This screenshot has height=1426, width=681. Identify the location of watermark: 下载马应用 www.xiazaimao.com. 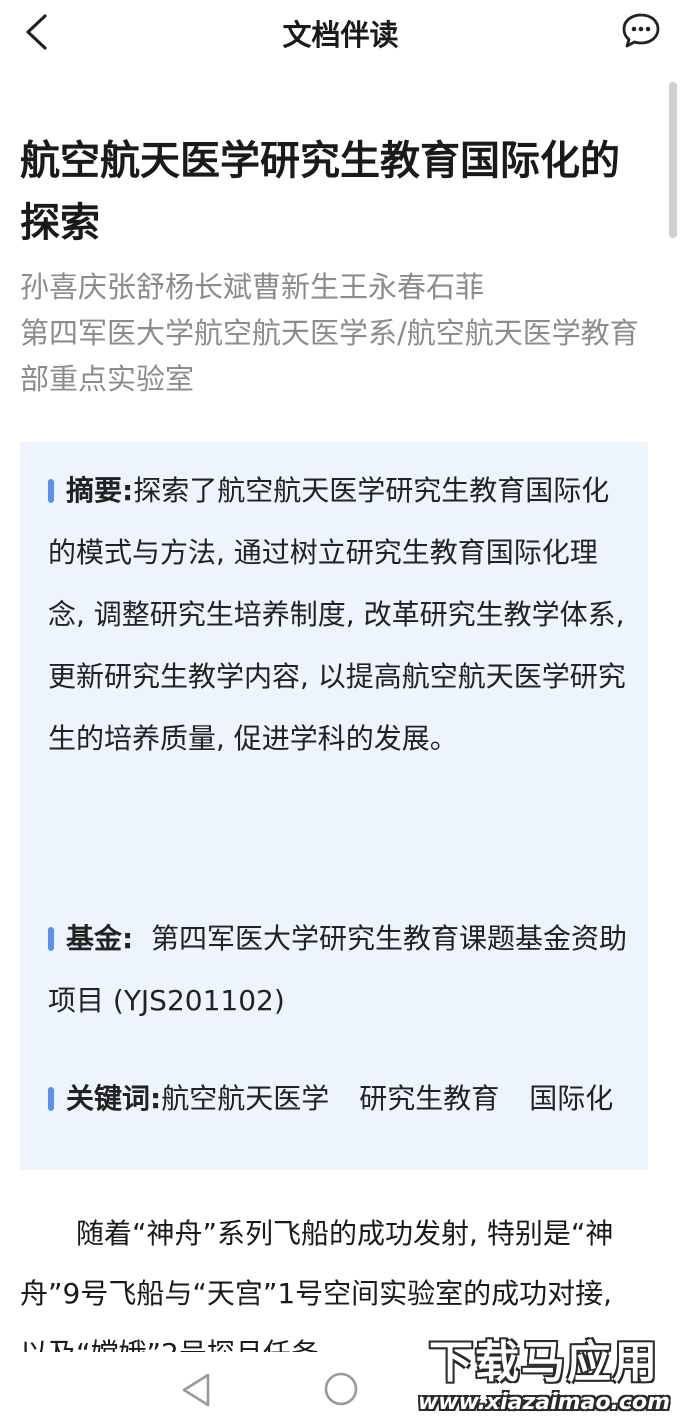
(542, 1379).